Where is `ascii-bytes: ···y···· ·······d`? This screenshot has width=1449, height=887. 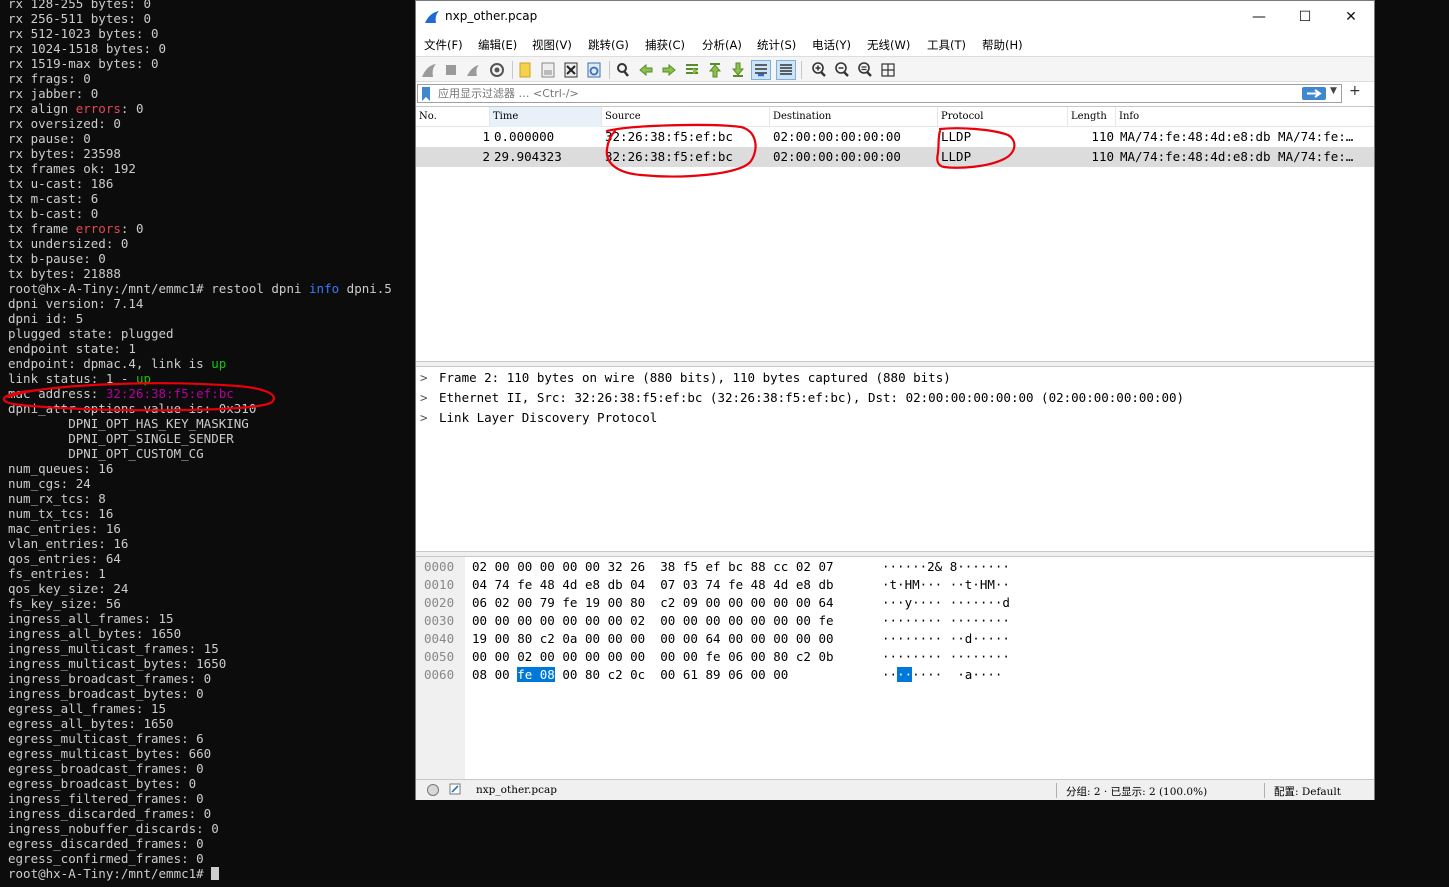 ascii-bytes: ···y···· ·······d is located at coordinates (946, 603).